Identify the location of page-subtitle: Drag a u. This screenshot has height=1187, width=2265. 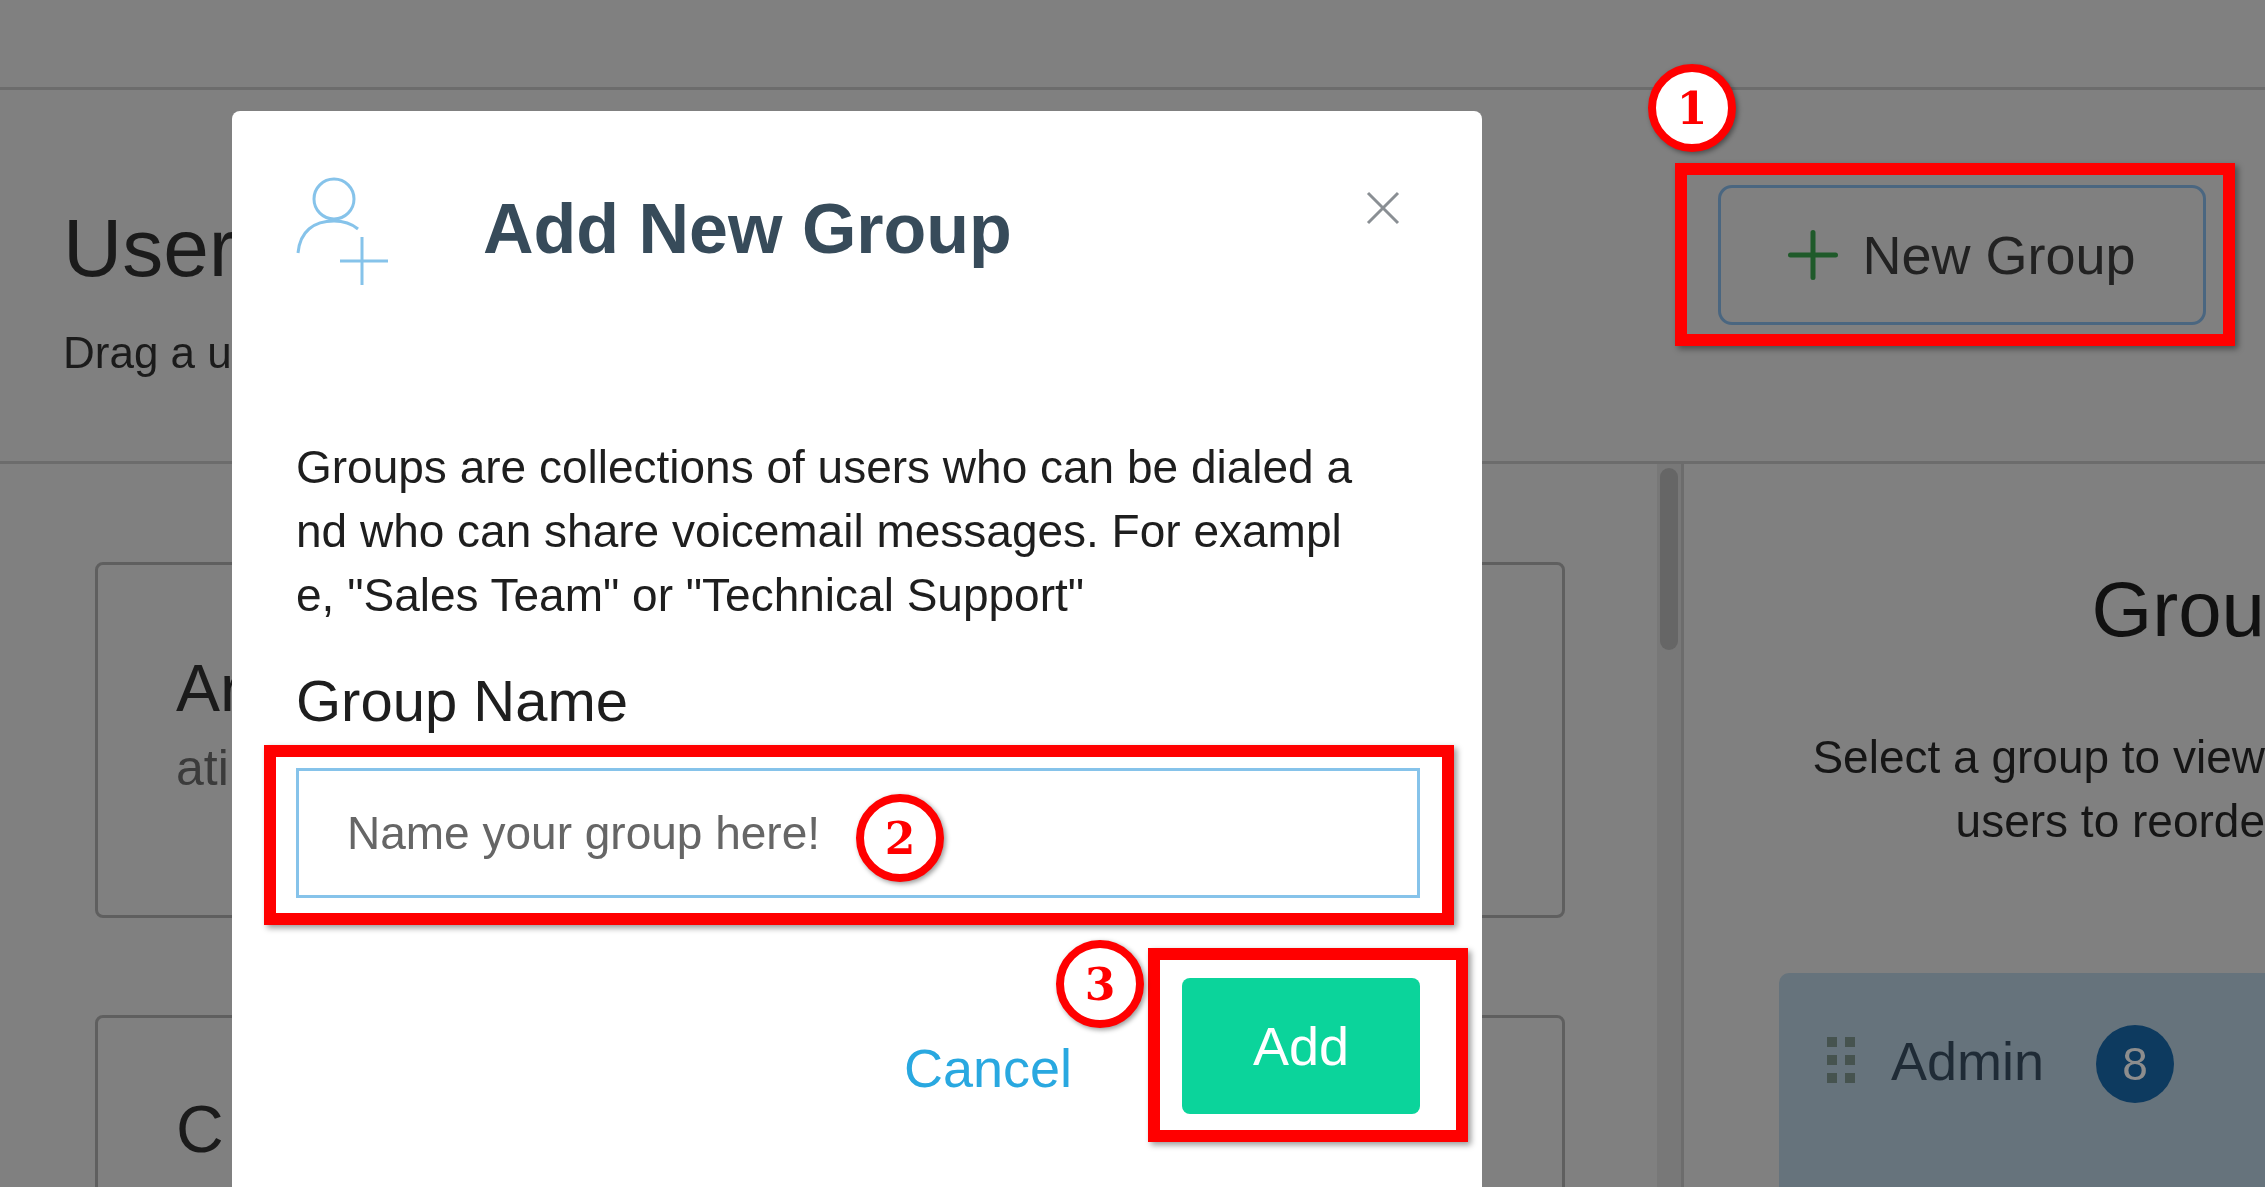
(148, 353).